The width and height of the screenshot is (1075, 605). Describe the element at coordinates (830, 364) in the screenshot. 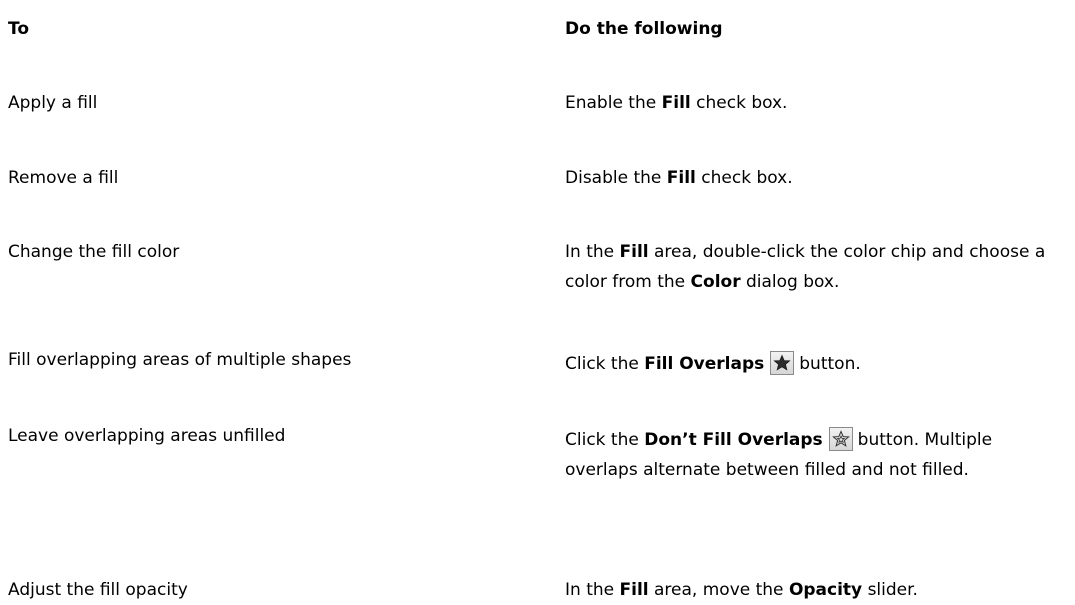

I see `instruction-text: button.` at that location.